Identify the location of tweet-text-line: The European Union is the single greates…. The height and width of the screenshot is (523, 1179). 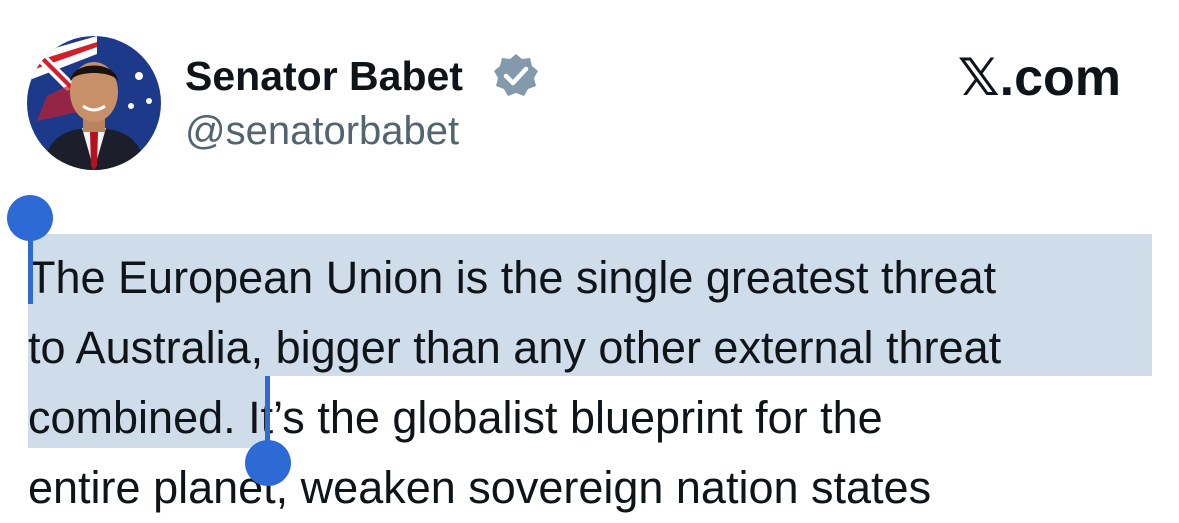
(512, 277).